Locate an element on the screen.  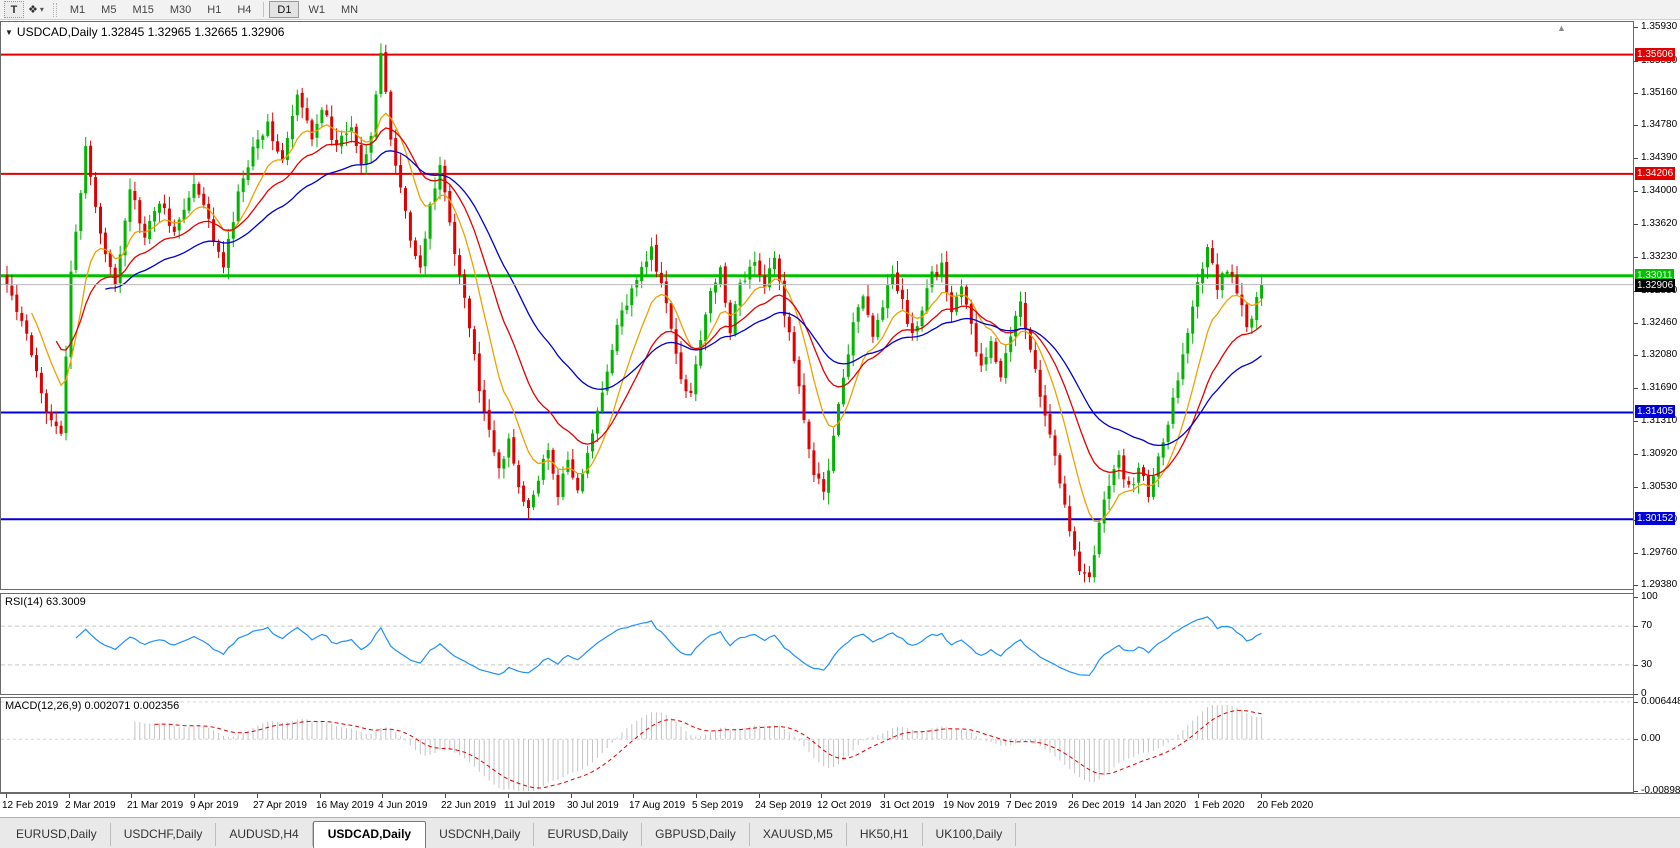
date-label: 4 Jun 2019 is located at coordinates (403, 805).